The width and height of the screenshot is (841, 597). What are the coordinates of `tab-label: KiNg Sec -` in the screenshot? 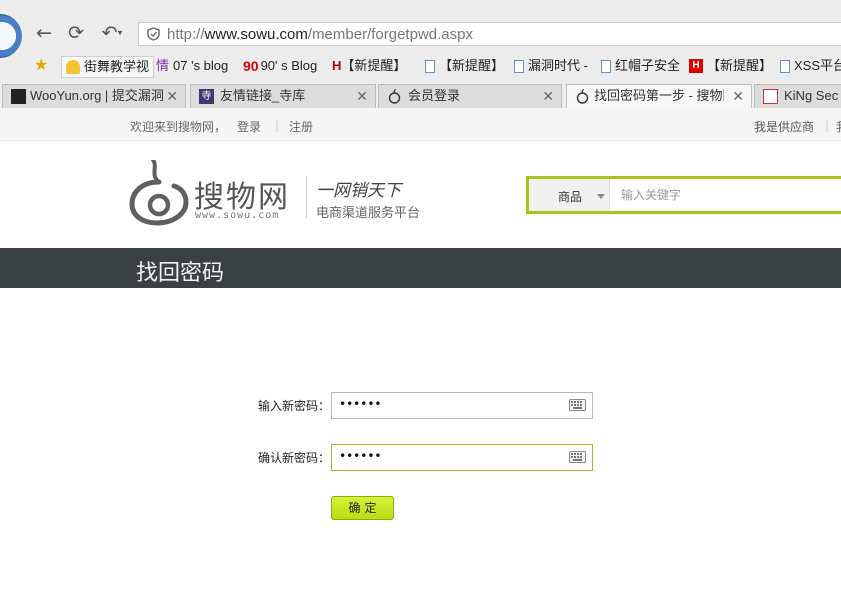 It's located at (812, 95).